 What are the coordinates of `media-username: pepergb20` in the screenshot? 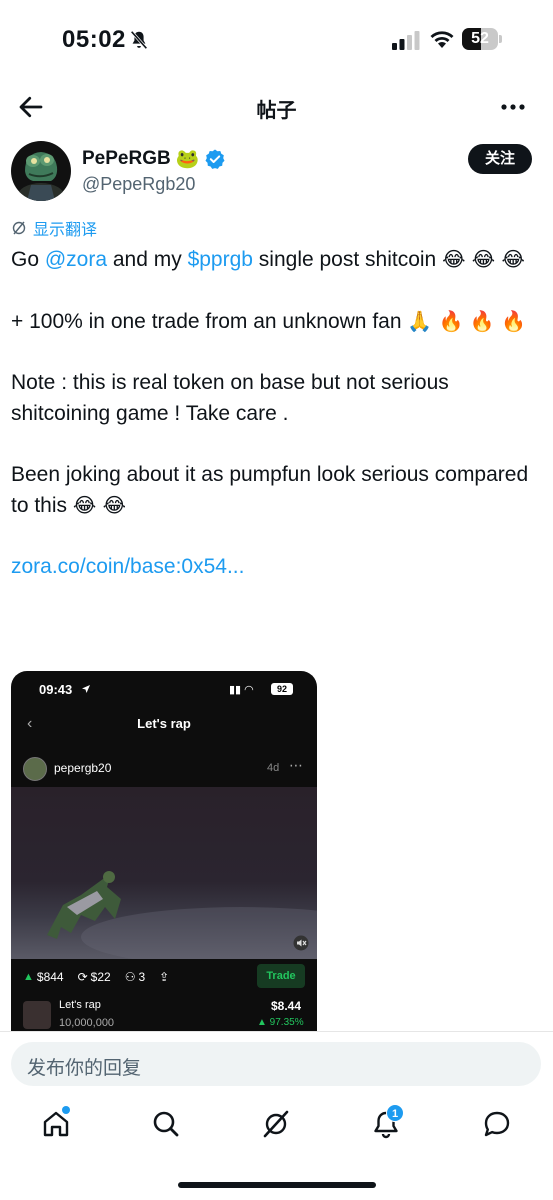 It's located at (83, 768).